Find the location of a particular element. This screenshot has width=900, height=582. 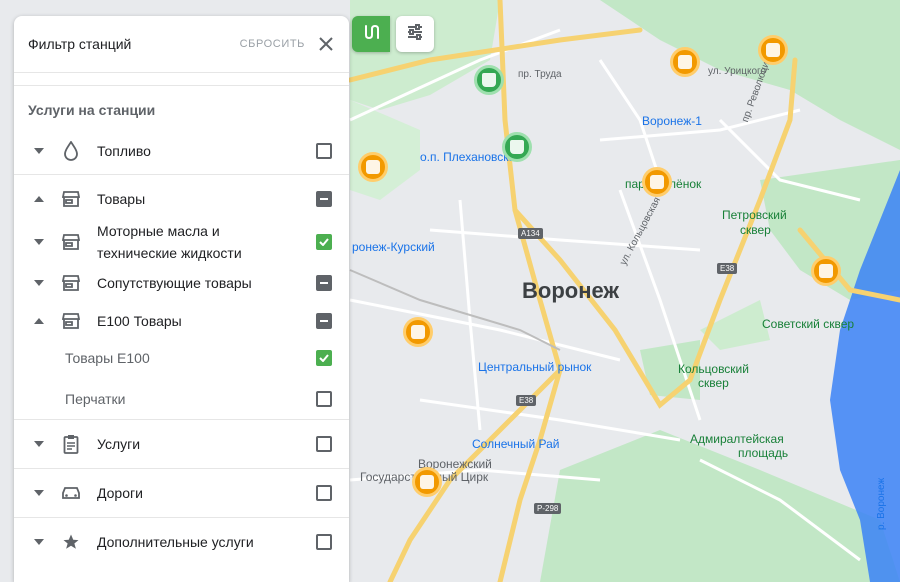

reset-button: СБРОСИТЬ is located at coordinates (272, 44).